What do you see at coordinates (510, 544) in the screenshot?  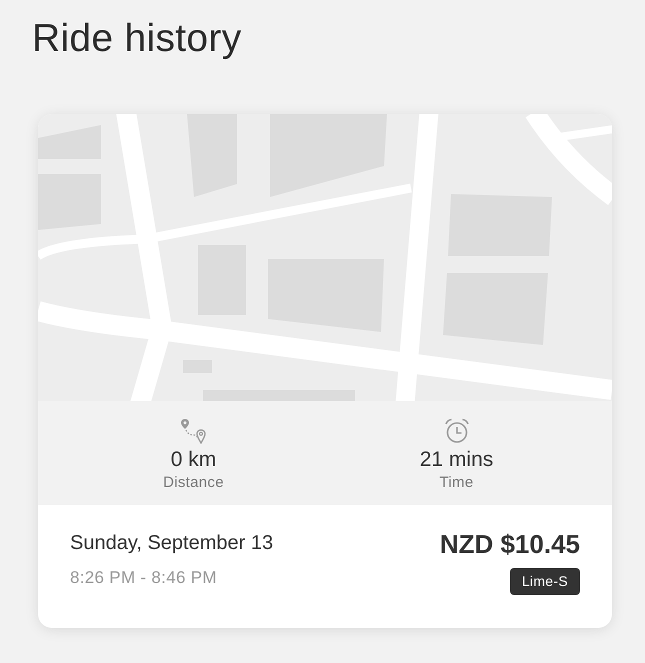 I see `ride-price: NZD $10.45` at bounding box center [510, 544].